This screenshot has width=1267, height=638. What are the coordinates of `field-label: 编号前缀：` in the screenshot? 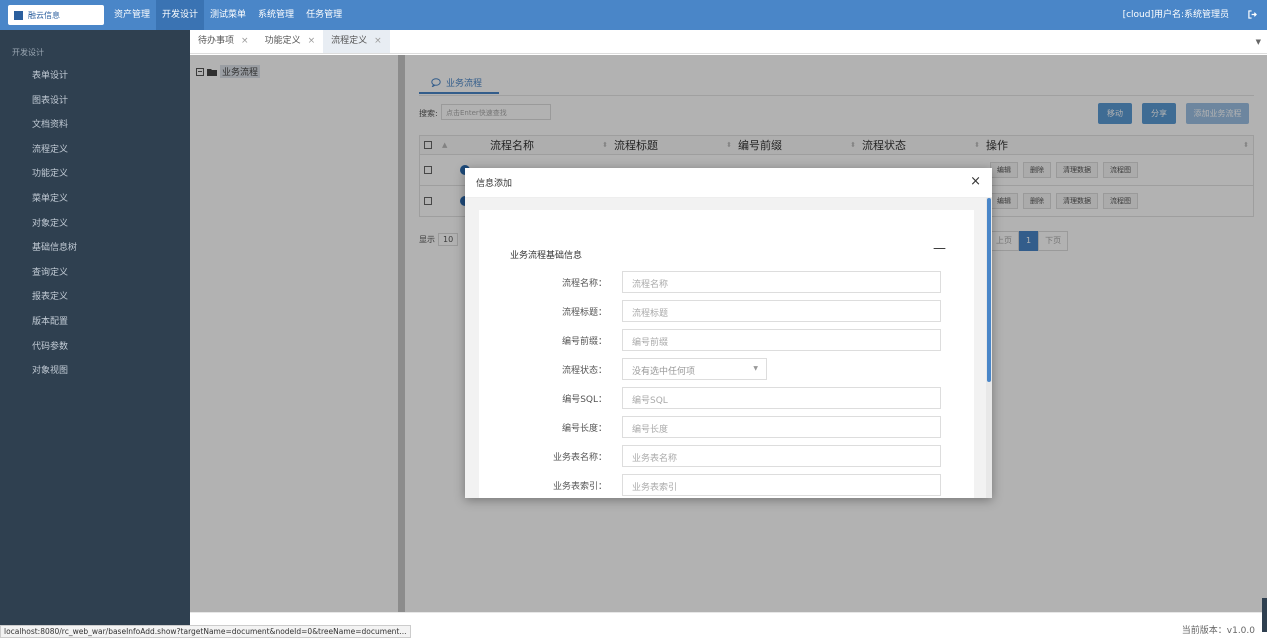 It's located at (584, 342).